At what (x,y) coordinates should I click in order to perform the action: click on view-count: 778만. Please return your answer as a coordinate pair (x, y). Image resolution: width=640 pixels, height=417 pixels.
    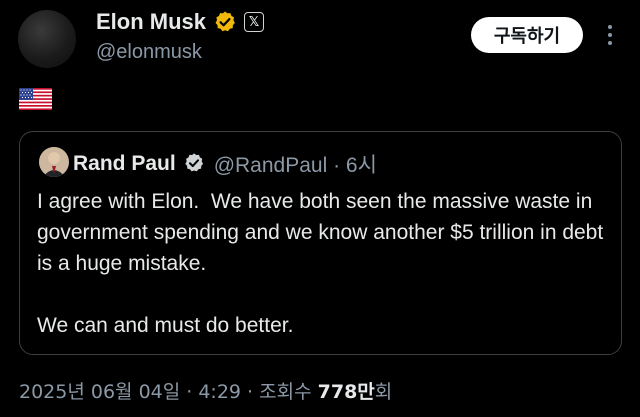
    Looking at the image, I should click on (346, 392).